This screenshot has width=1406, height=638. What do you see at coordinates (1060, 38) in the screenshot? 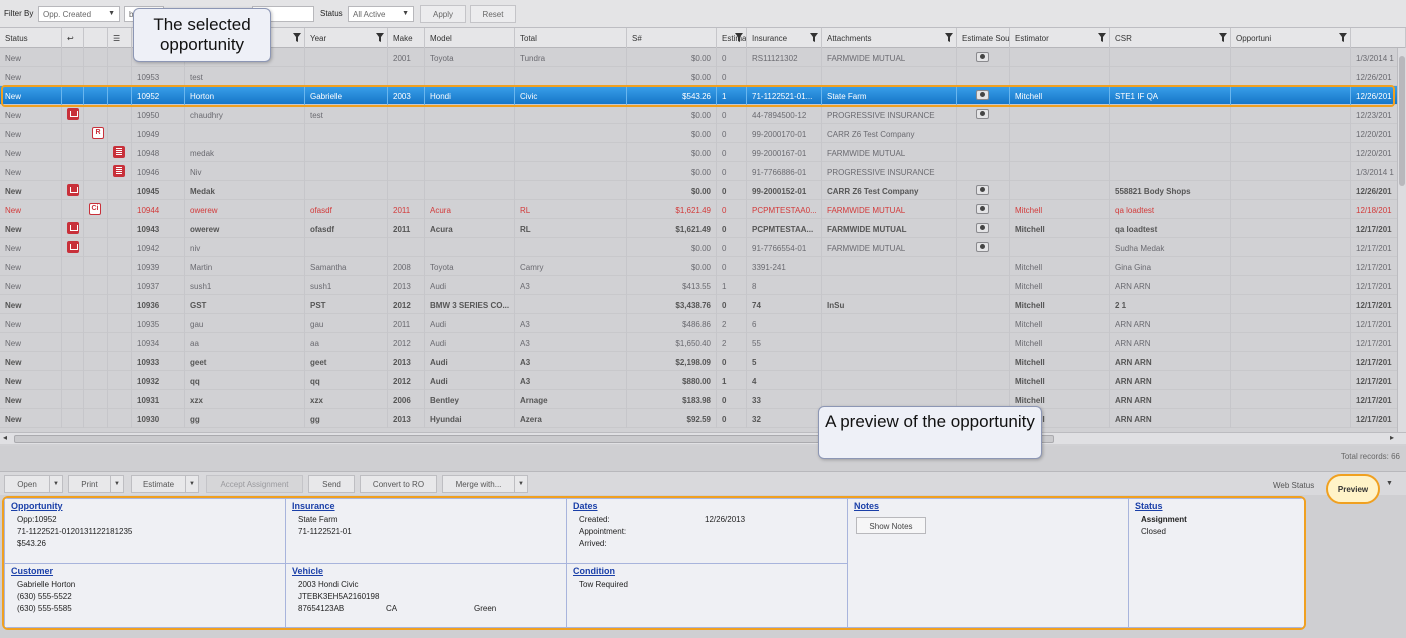
I see `column-header: Estimator` at bounding box center [1060, 38].